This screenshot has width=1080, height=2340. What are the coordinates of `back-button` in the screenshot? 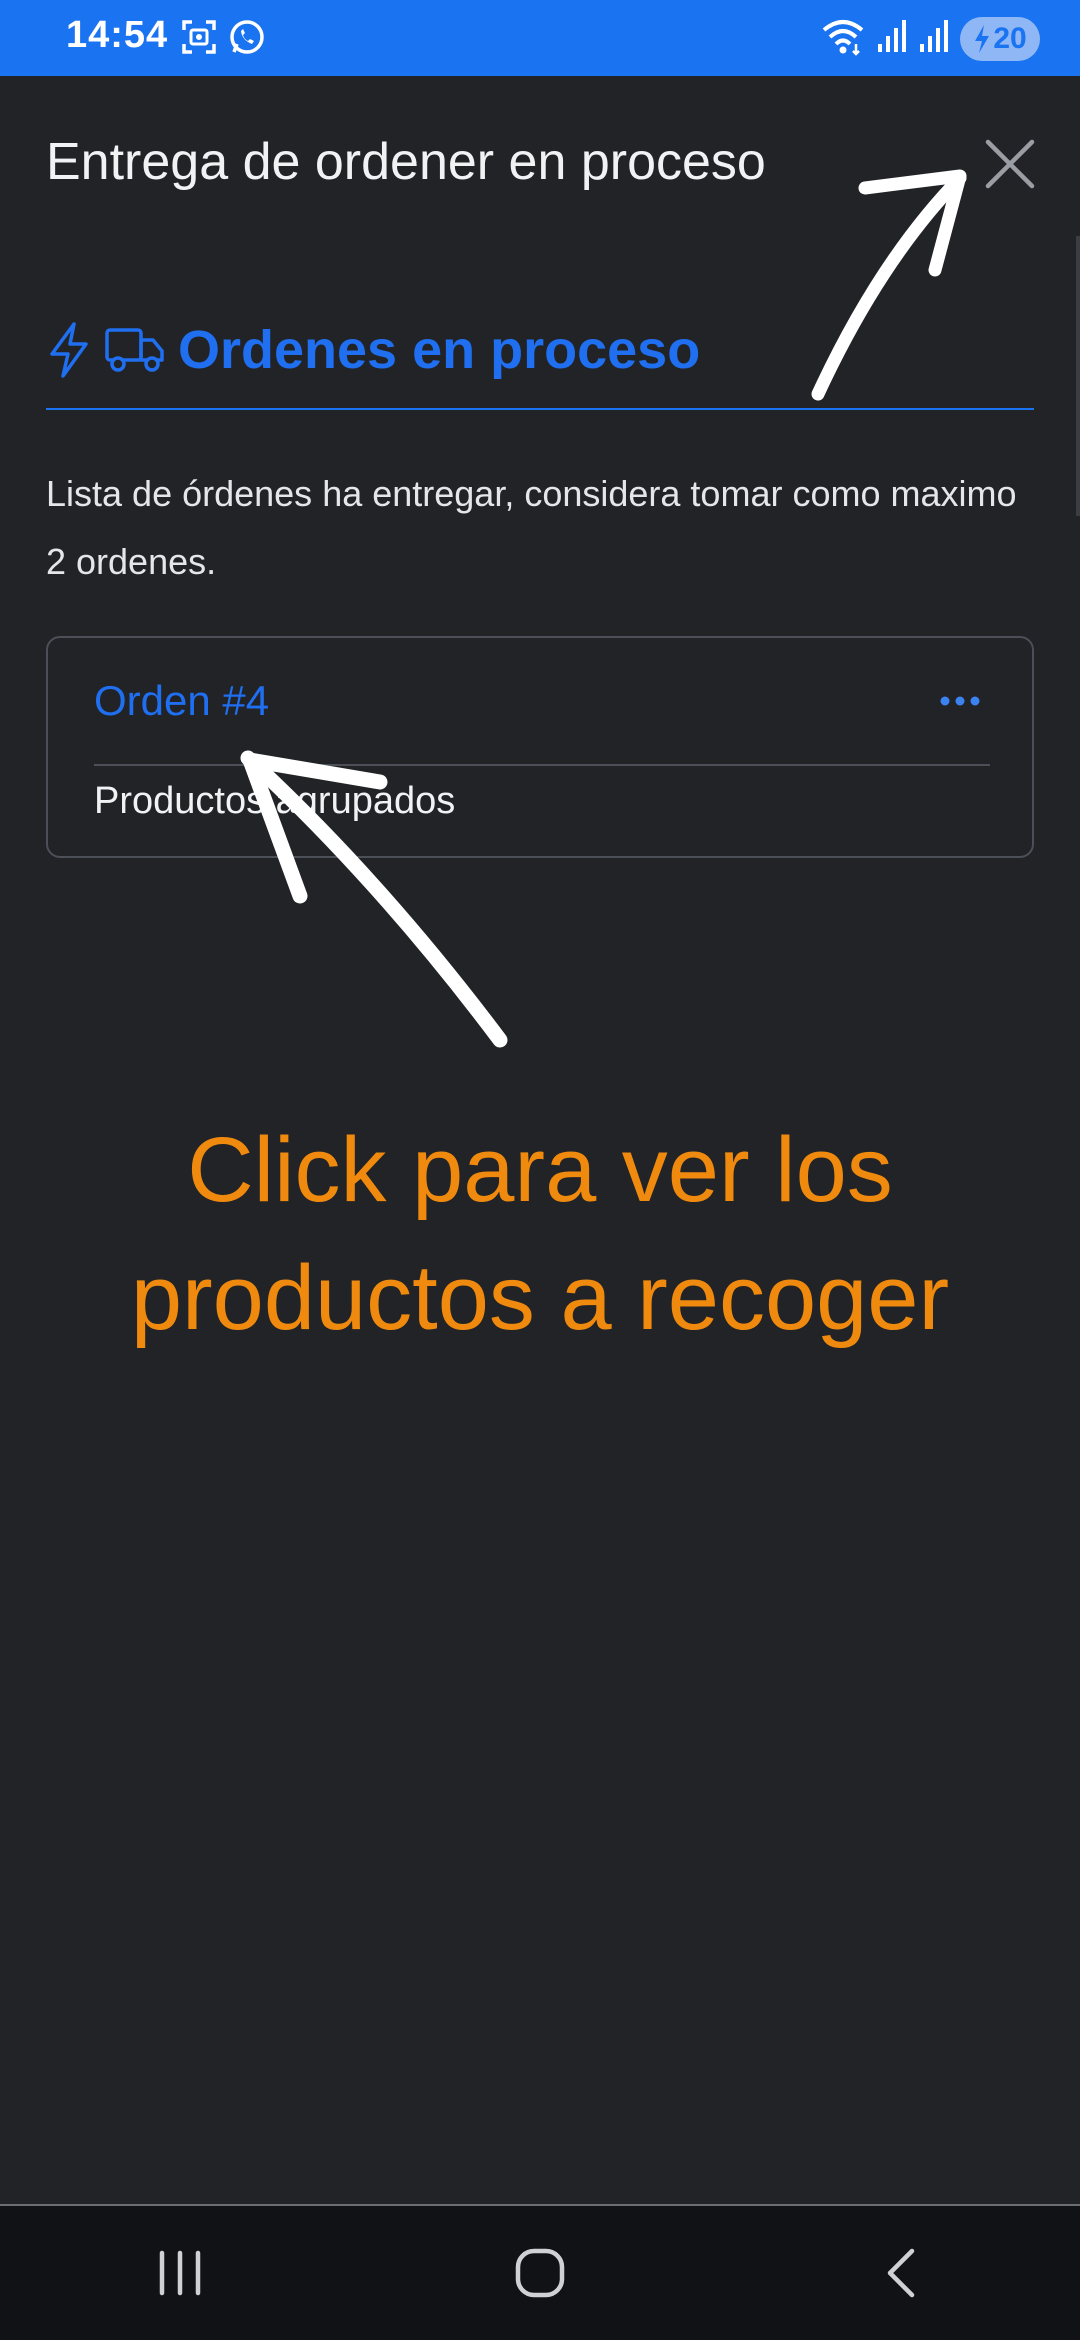 It's located at (900, 2273).